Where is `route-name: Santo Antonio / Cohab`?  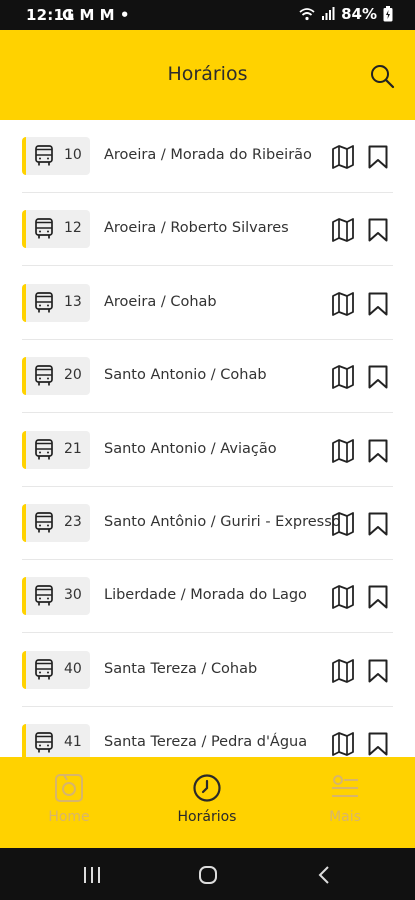
route-name: Santo Antonio / Cohab is located at coordinates (185, 375).